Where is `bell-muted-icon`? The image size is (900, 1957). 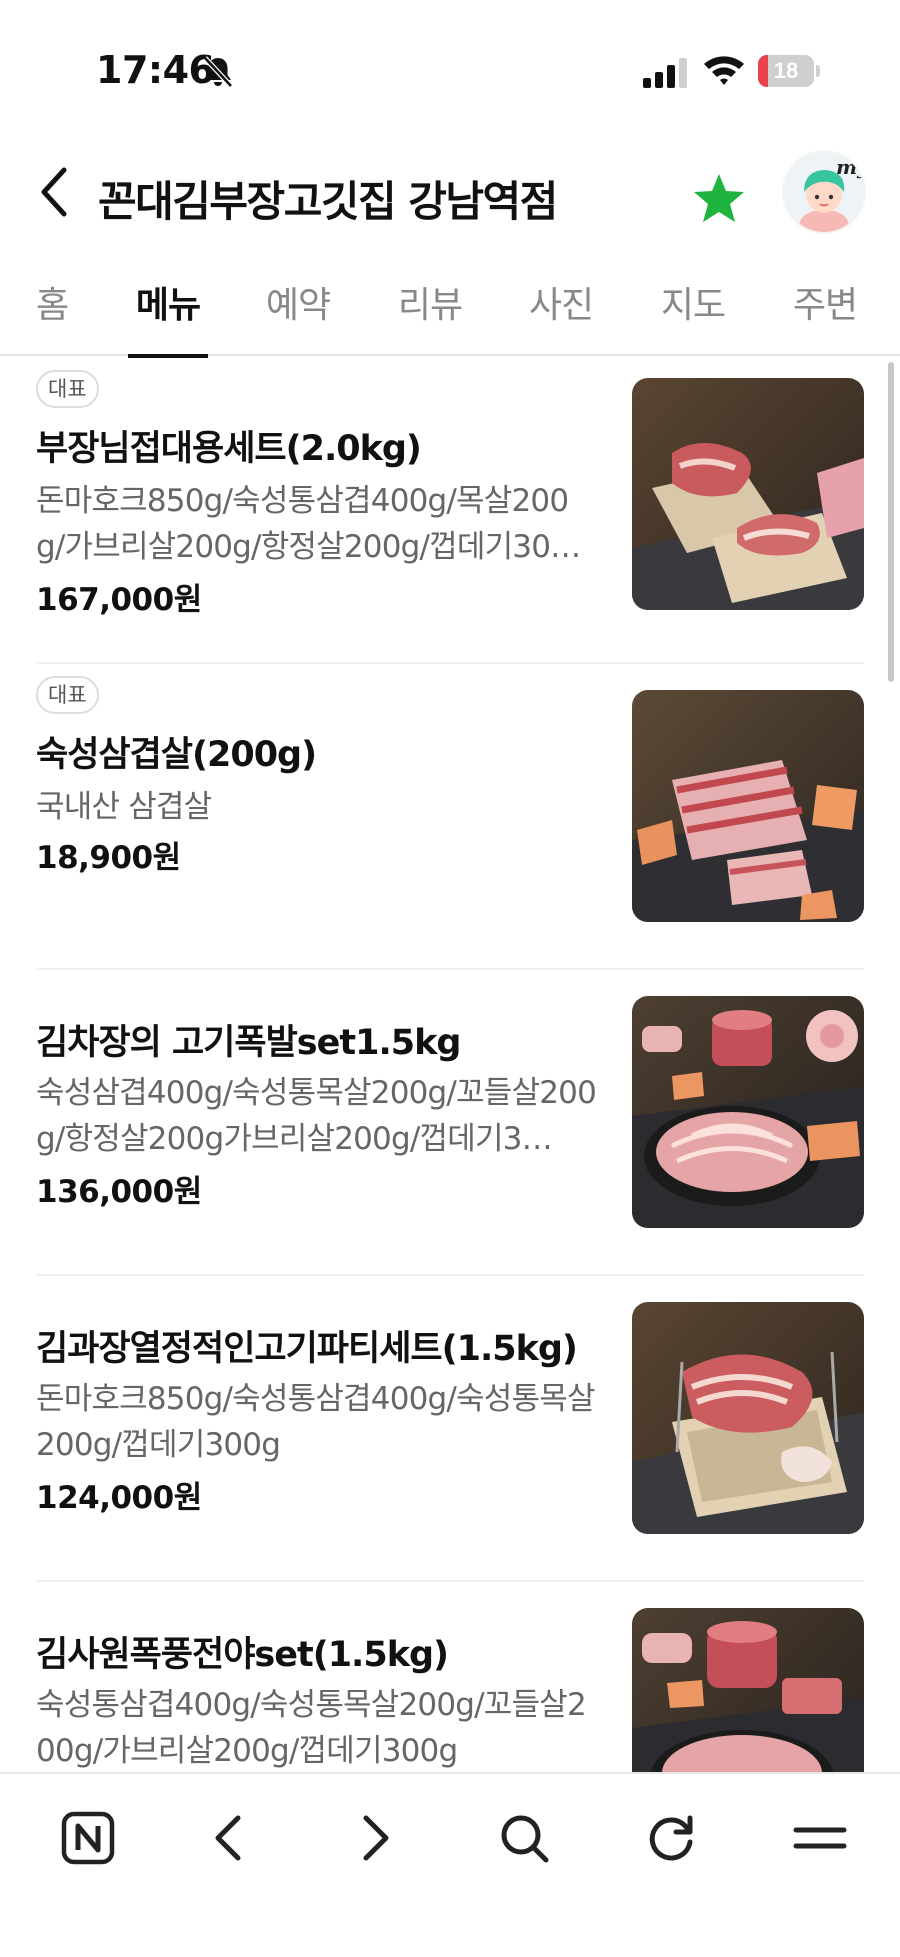 bell-muted-icon is located at coordinates (218, 72).